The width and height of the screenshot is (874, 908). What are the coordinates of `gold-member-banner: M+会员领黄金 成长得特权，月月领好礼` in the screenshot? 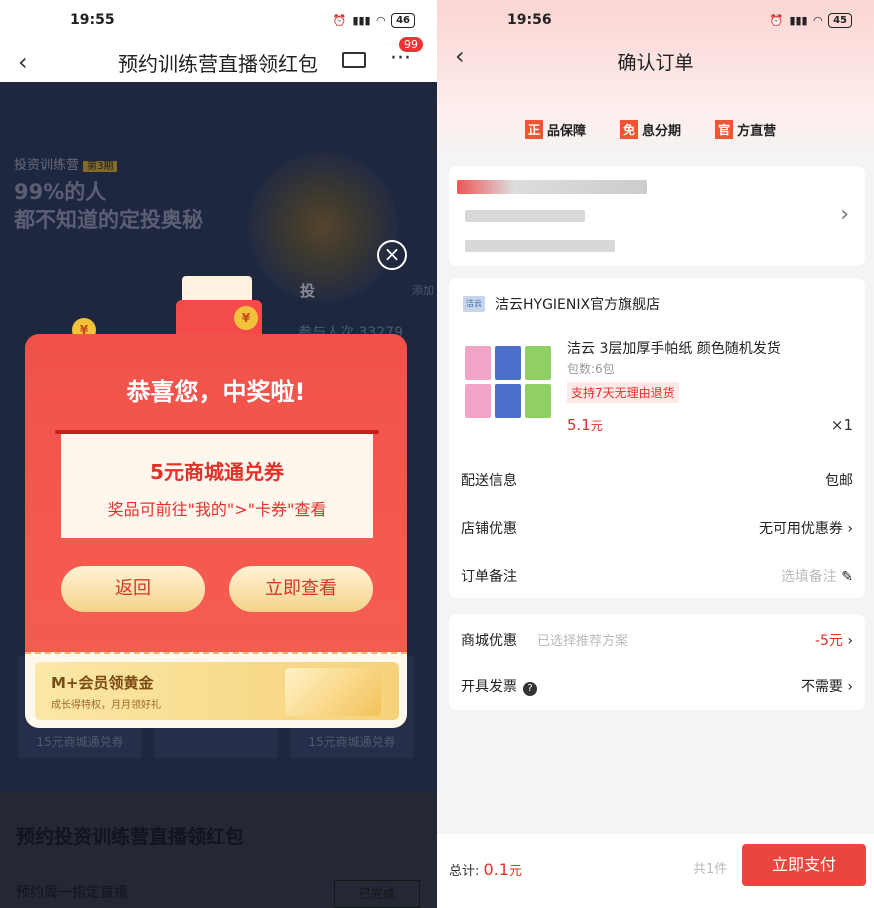 It's located at (217, 691).